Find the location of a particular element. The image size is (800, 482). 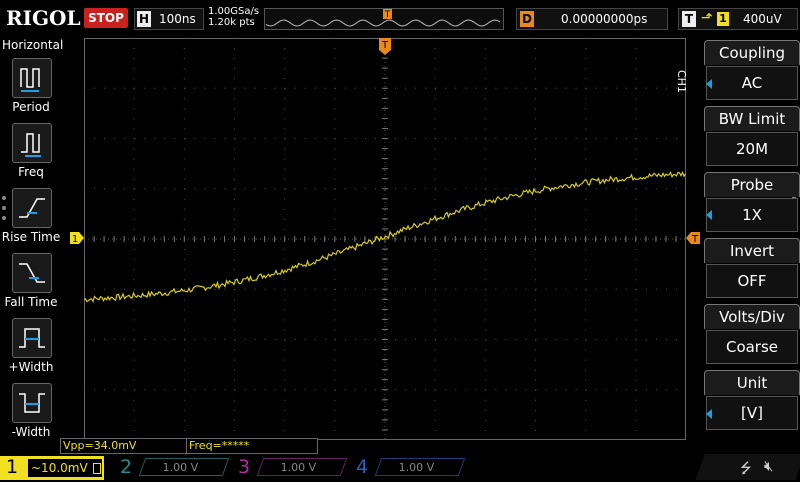

invert-softkey: Invert OFF is located at coordinates (752, 269).